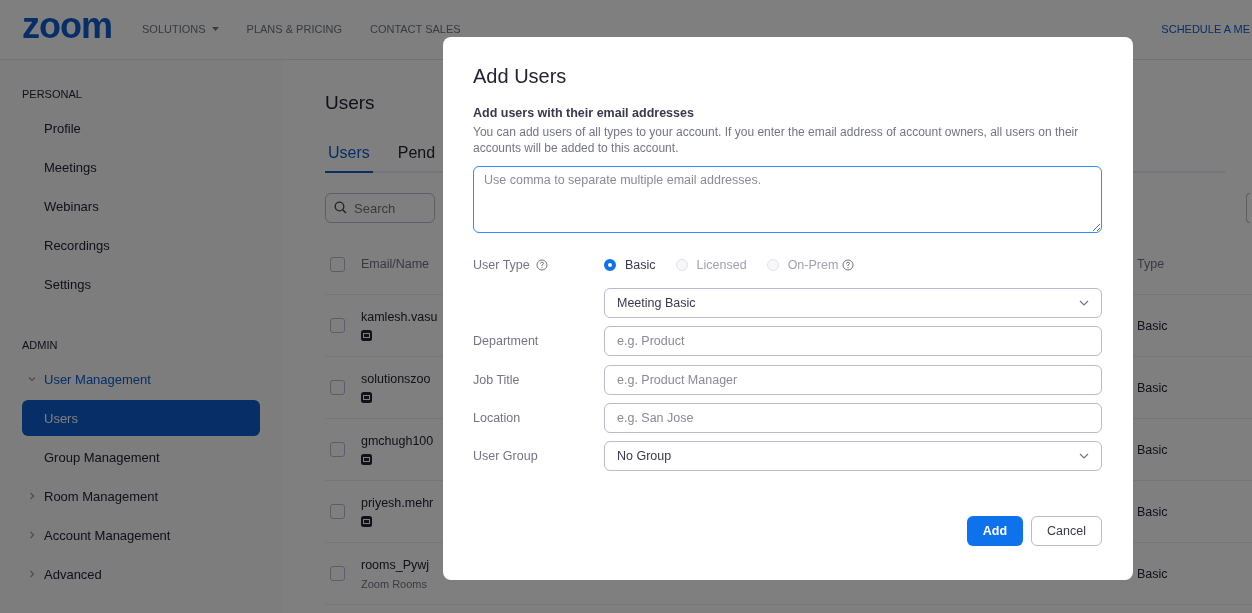 This screenshot has height=613, width=1252. What do you see at coordinates (141, 284) in the screenshot?
I see `sidebar-item: Settings` at bounding box center [141, 284].